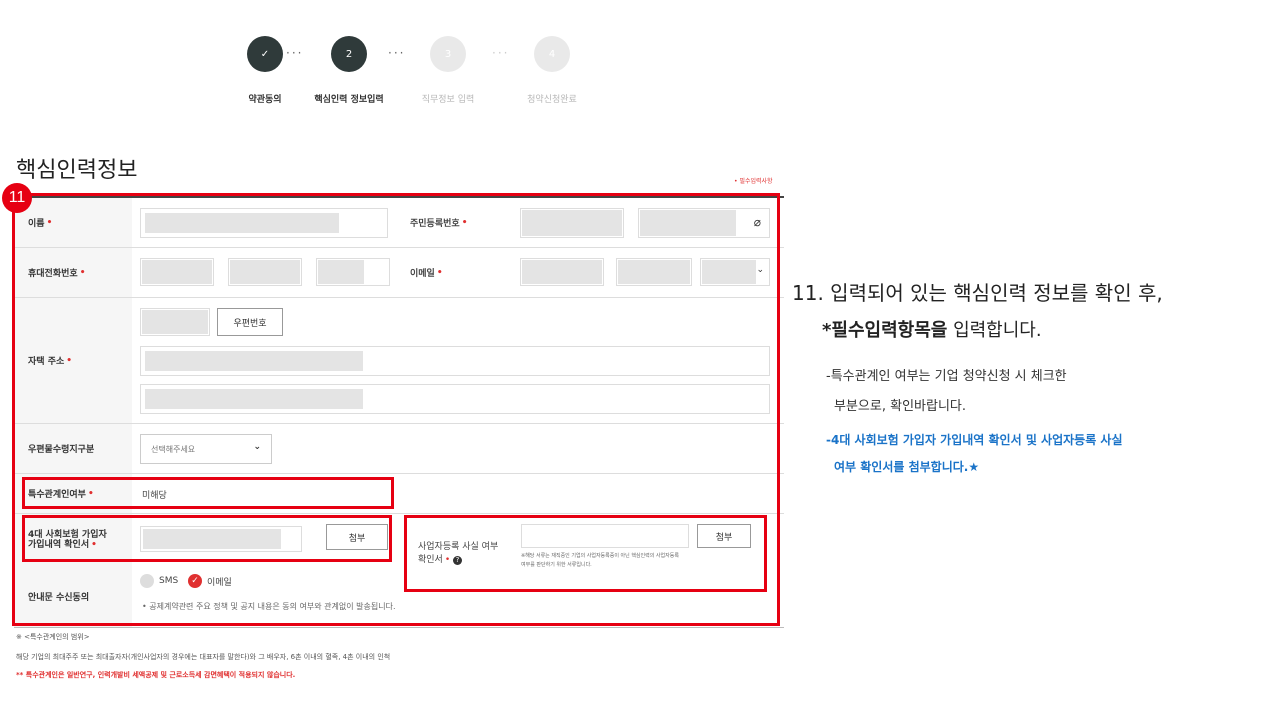  Describe the element at coordinates (53, 637) in the screenshot. I see `footnote-title: ※ <특수관계인의 범위>` at that location.